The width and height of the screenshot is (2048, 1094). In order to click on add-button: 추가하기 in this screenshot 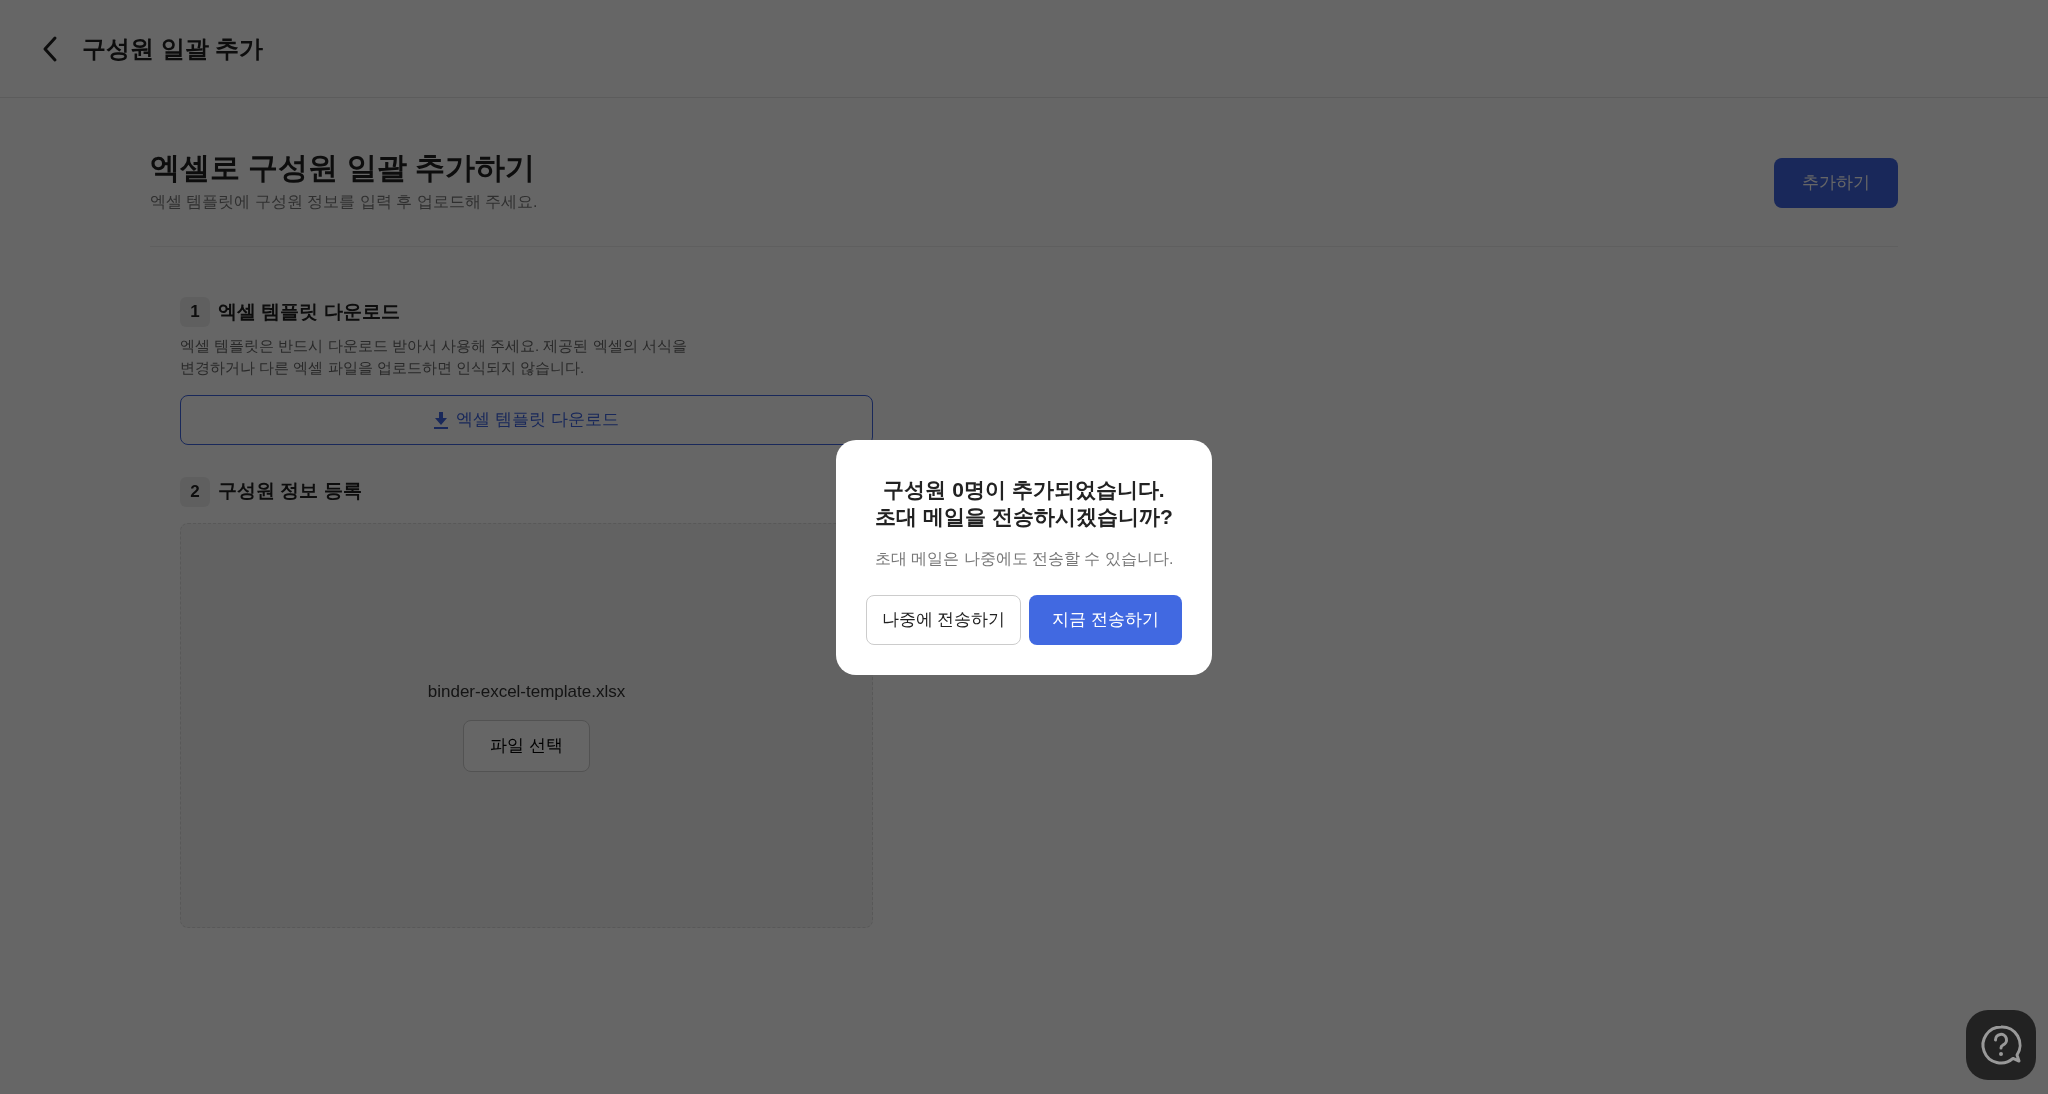, I will do `click(1836, 183)`.